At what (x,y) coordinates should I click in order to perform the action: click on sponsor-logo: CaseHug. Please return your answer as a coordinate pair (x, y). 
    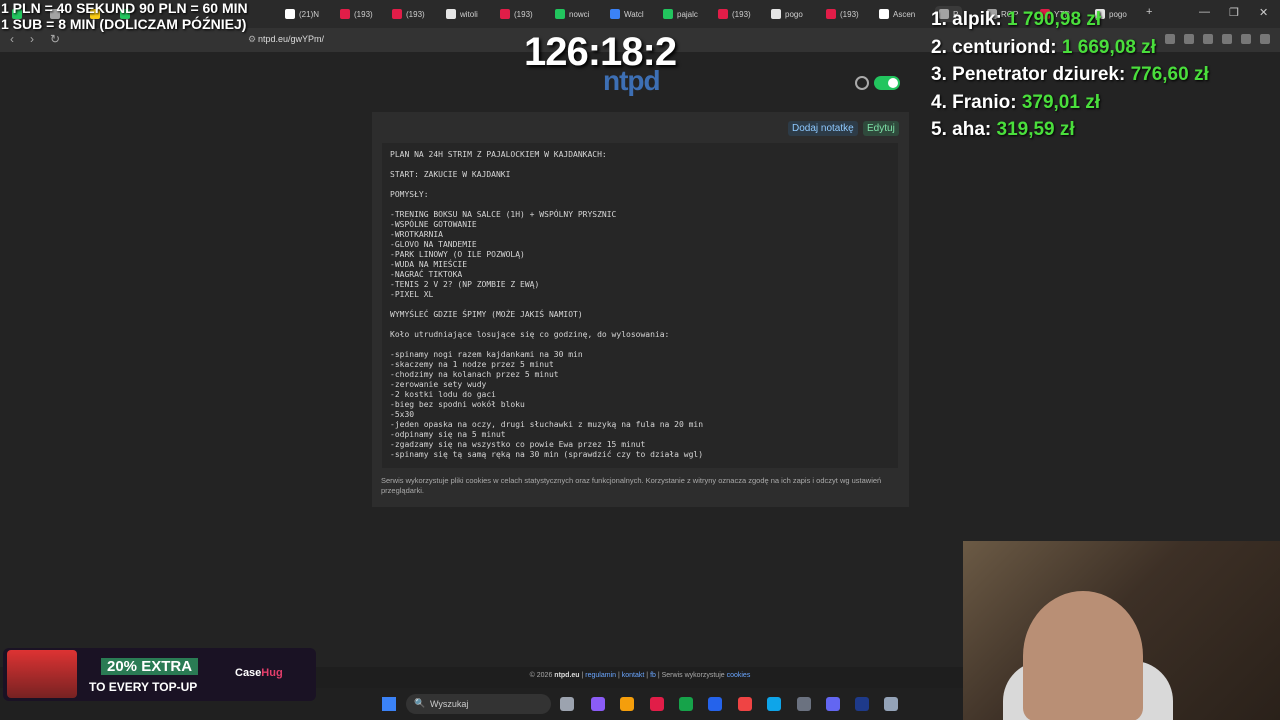
    Looking at the image, I should click on (259, 673).